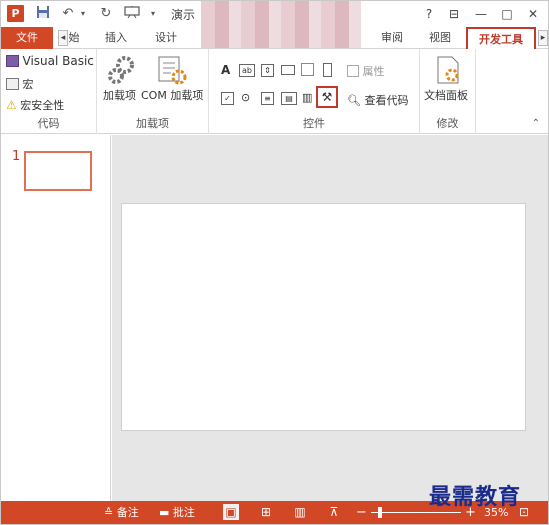 The width and height of the screenshot is (549, 525). What do you see at coordinates (274, 38) in the screenshot?
I see `ribbon-tabs: 文件 ◂ 始 插入 设计 审阅 视图 开发工具 ▸` at bounding box center [274, 38].